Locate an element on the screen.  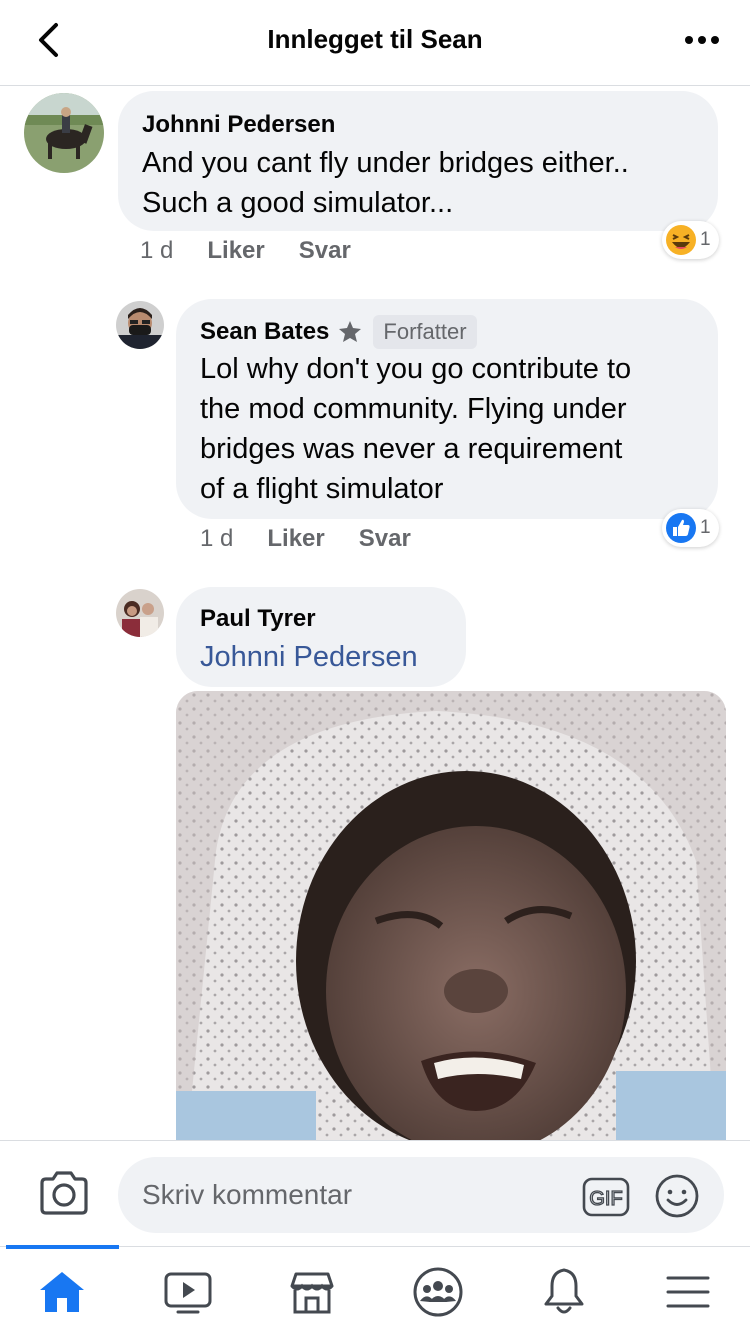
like-icon is located at coordinates (681, 528).